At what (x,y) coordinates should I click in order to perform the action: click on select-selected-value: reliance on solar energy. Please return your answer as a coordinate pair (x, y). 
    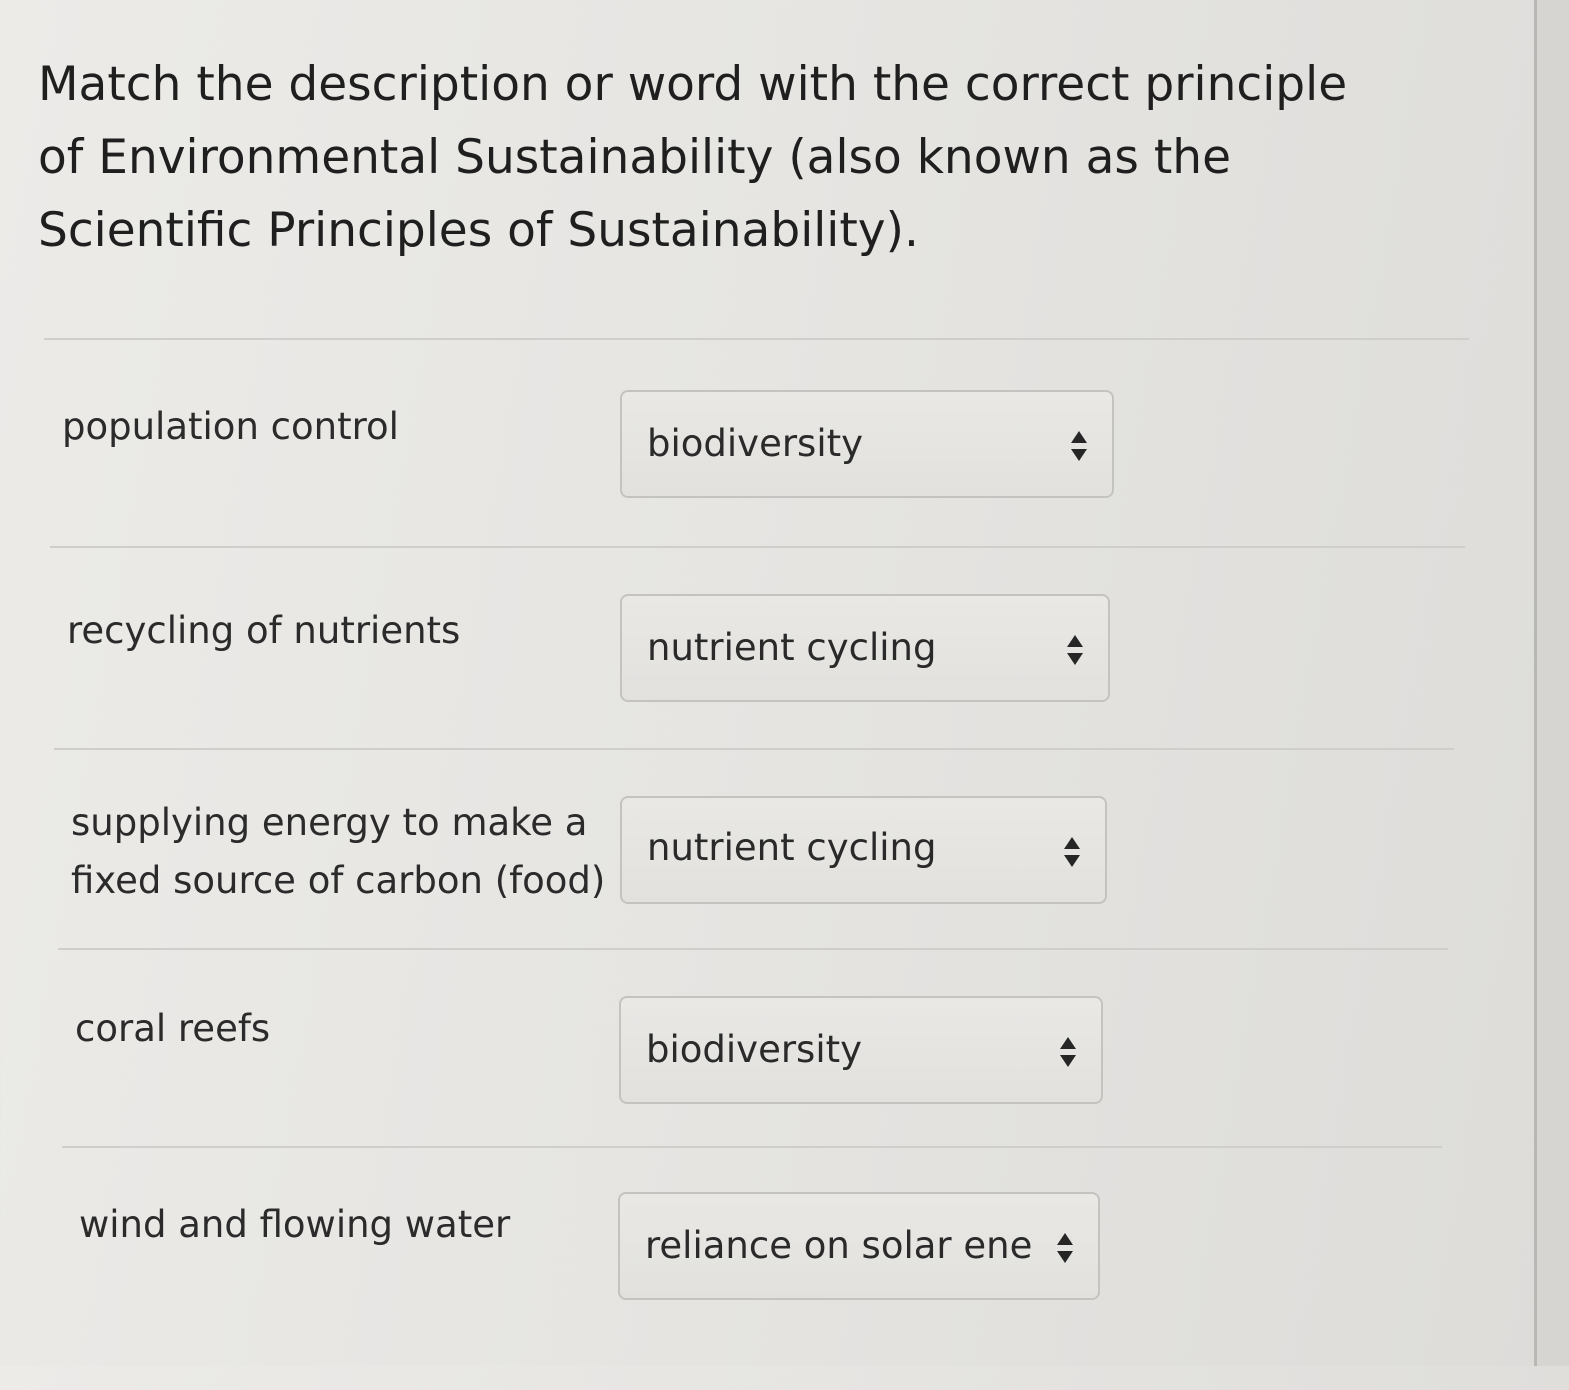
    Looking at the image, I should click on (840, 1245).